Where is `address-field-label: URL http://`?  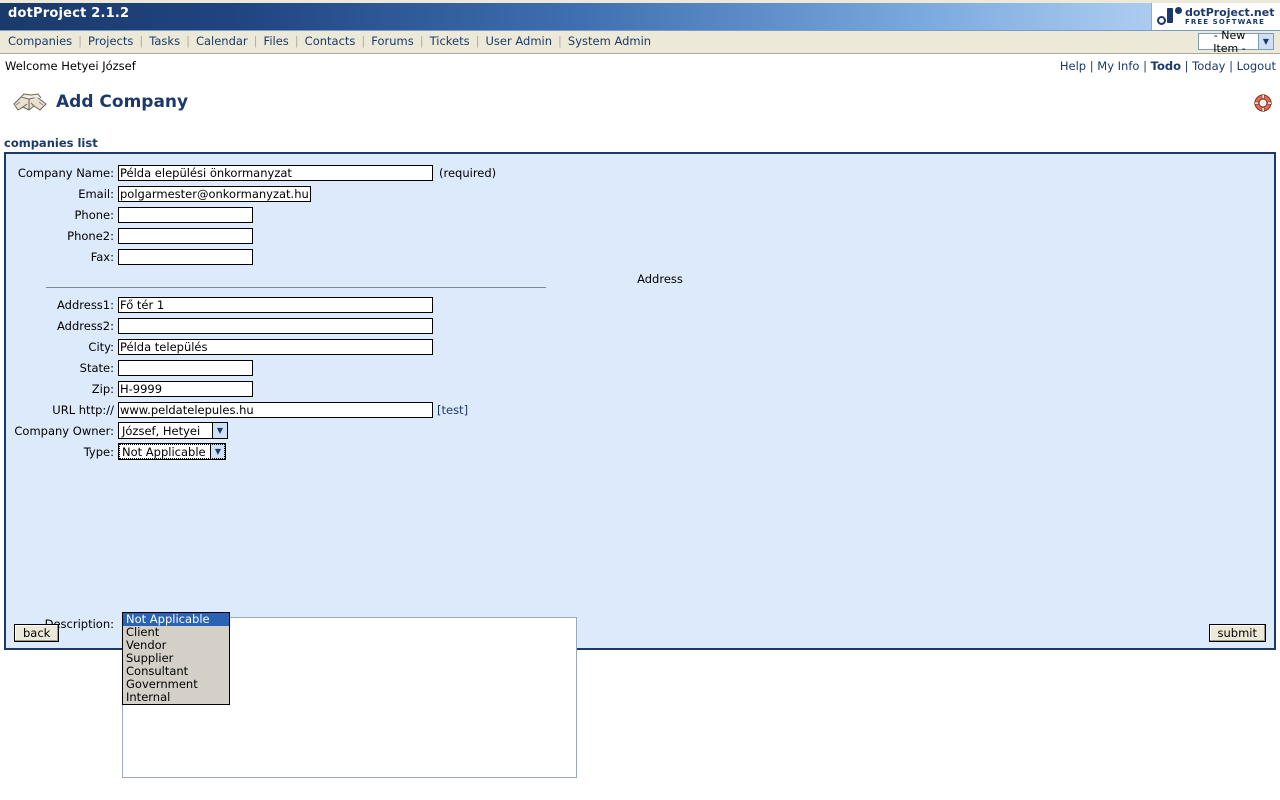
address-field-label: URL http:// is located at coordinates (83, 409).